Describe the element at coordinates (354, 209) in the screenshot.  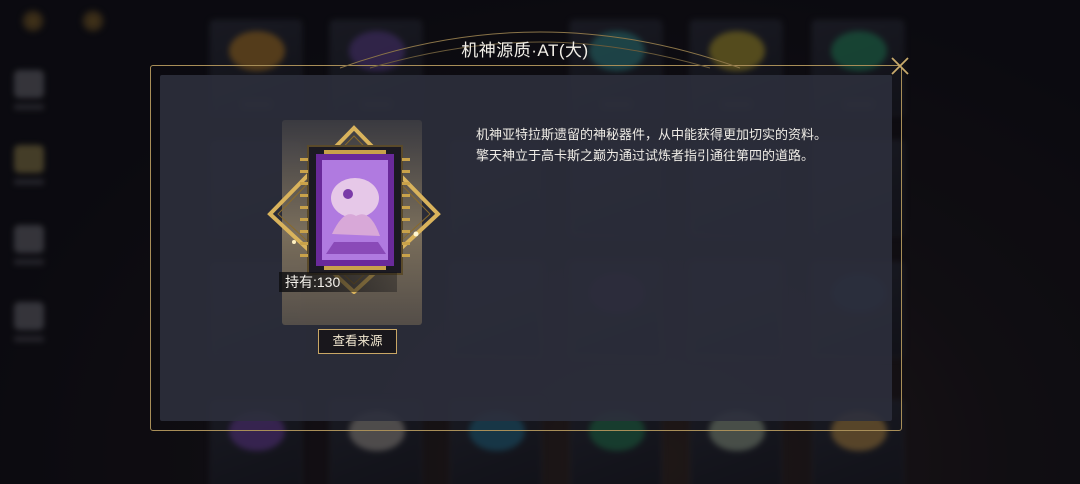
I see `item-chip-icon` at that location.